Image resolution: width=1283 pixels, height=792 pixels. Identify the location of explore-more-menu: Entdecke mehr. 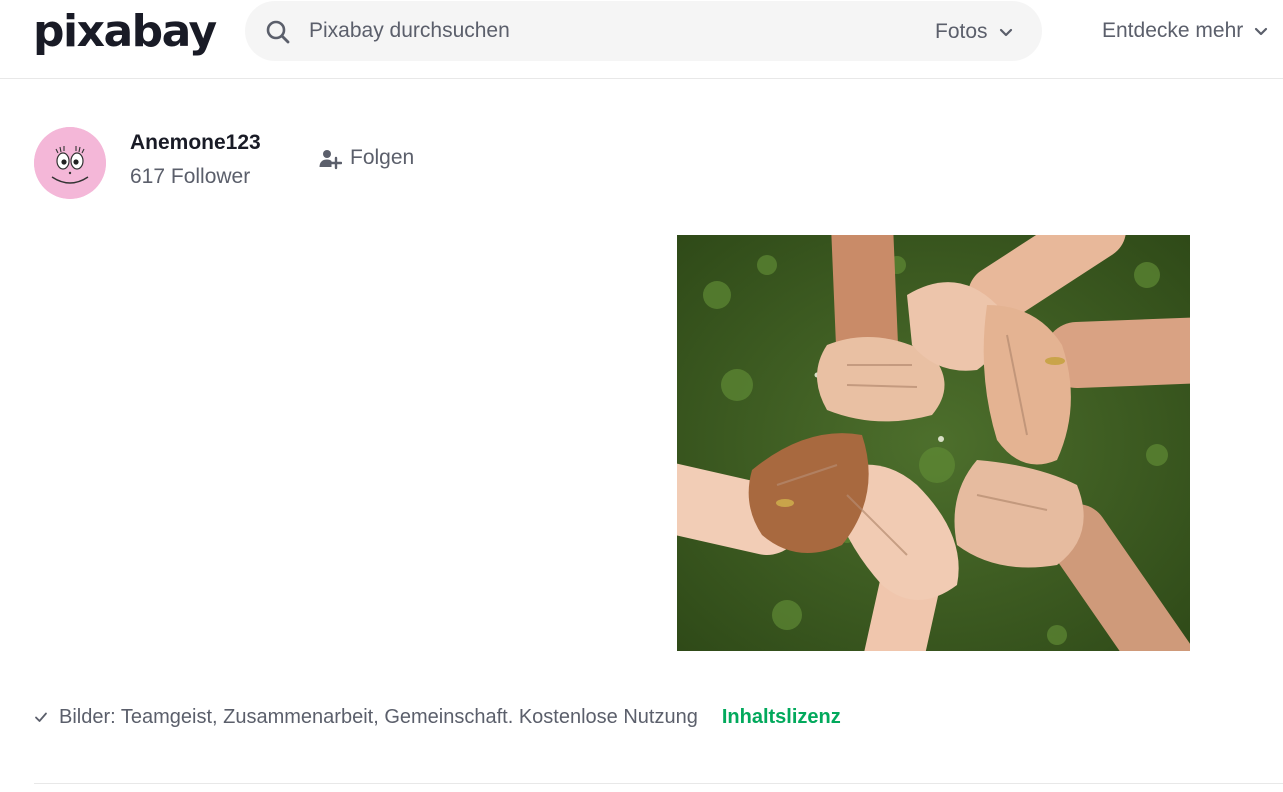
(1185, 31).